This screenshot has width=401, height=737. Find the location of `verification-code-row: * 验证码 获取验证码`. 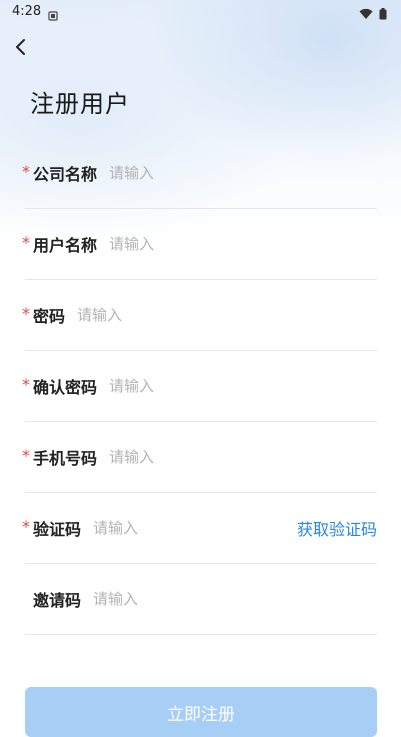

verification-code-row: * 验证码 获取验证码 is located at coordinates (199, 528).